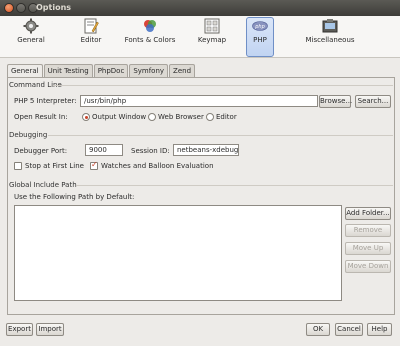 Image resolution: width=400 pixels, height=346 pixels. I want to click on category-label: Fonts & Colors, so click(150, 40).